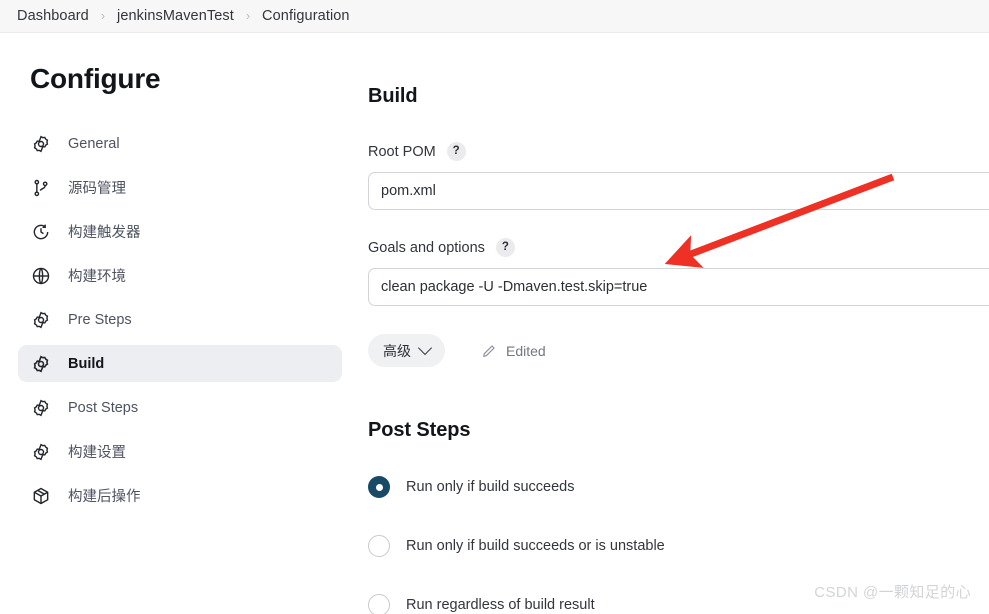 This screenshot has height=614, width=989. What do you see at coordinates (180, 407) in the screenshot?
I see `sidebar-item-post-steps: Post Steps` at bounding box center [180, 407].